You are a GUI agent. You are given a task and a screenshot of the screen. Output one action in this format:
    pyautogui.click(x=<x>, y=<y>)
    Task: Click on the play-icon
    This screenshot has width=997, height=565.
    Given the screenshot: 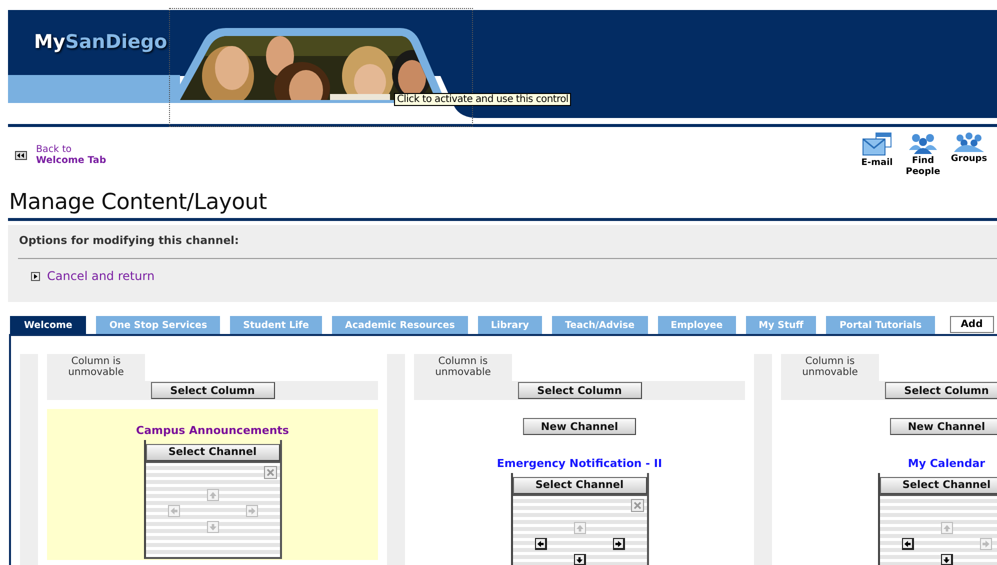 What is the action you would take?
    pyautogui.click(x=35, y=276)
    